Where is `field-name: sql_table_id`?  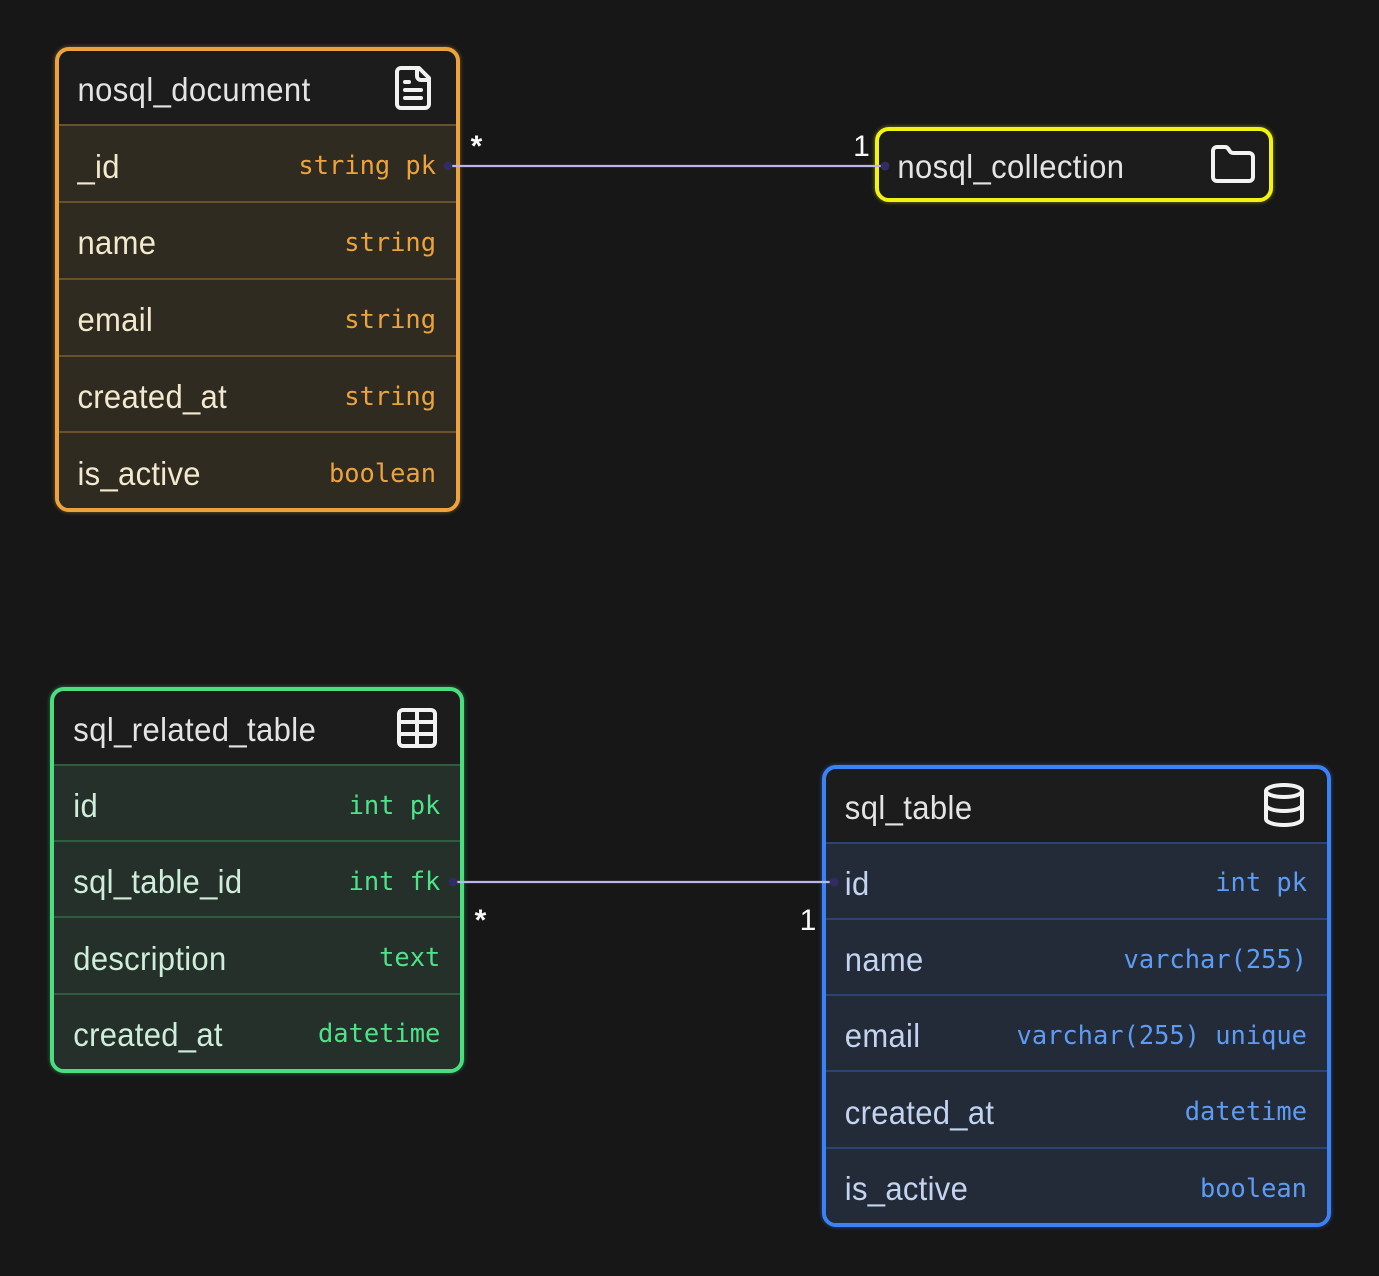 field-name: sql_table_id is located at coordinates (158, 881).